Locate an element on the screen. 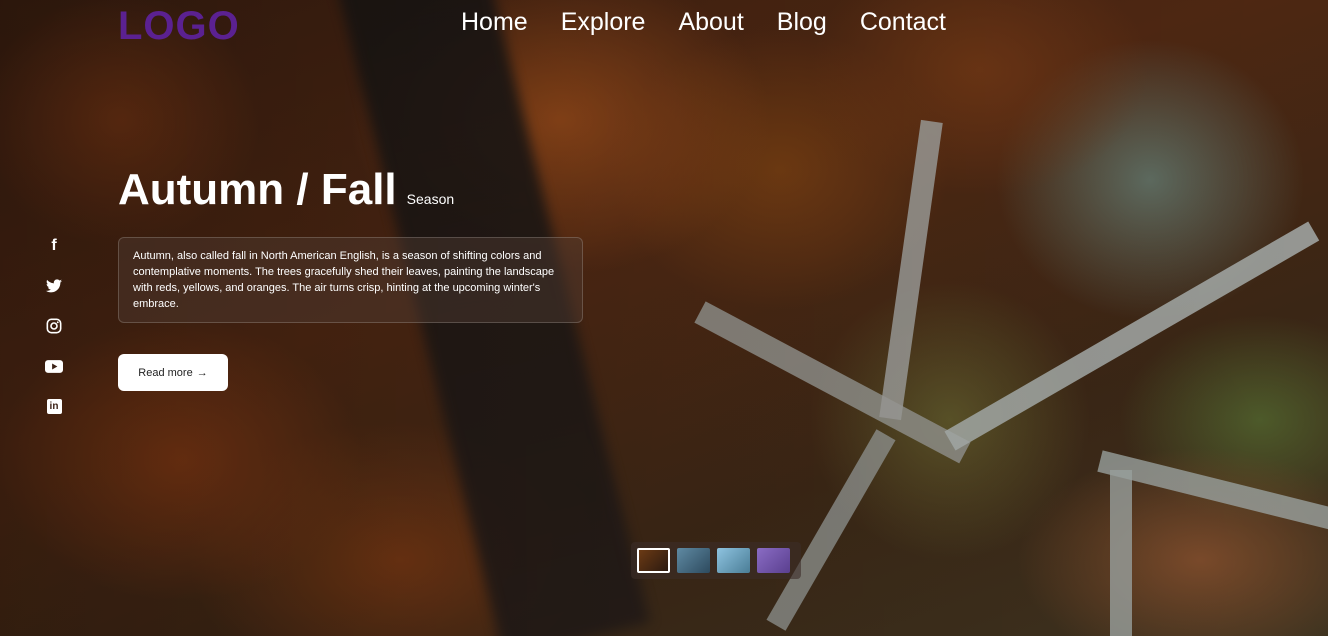 The width and height of the screenshot is (1328, 636). thumbnail-summer is located at coordinates (733, 560).